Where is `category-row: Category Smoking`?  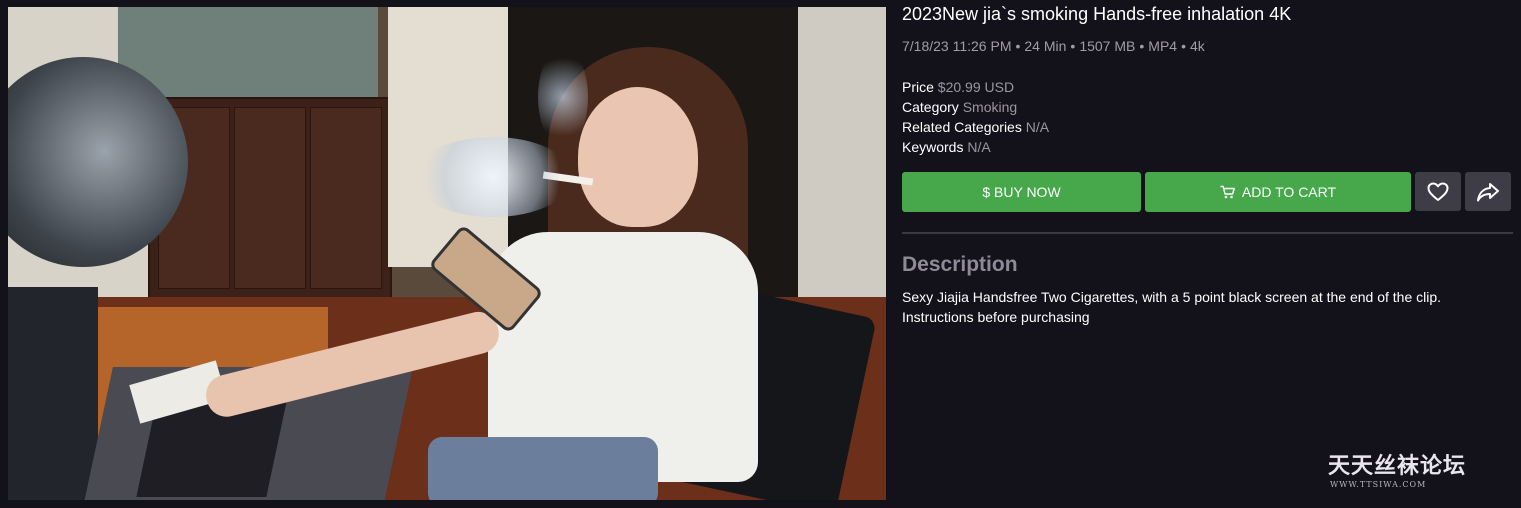 category-row: Category Smoking is located at coordinates (975, 107).